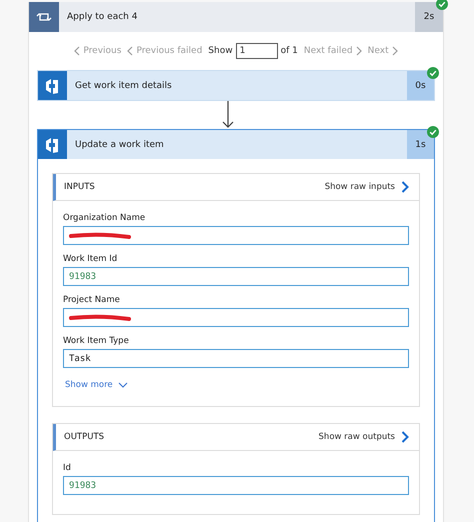  Describe the element at coordinates (236, 144) in the screenshot. I see `action-header: Update a work item 1s` at that location.